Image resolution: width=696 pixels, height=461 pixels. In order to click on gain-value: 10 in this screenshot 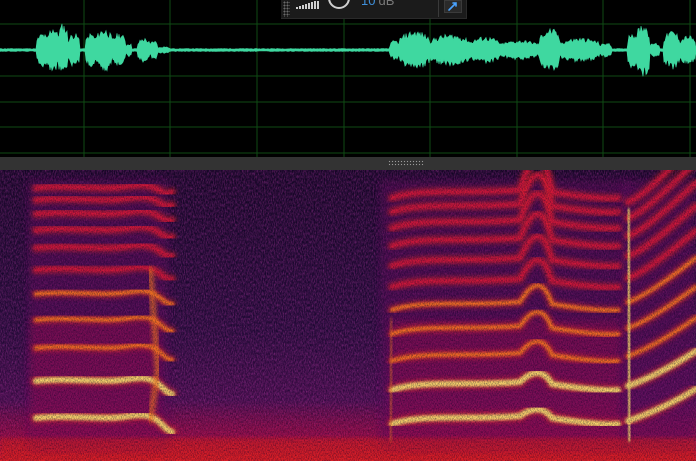, I will do `click(368, 4)`.